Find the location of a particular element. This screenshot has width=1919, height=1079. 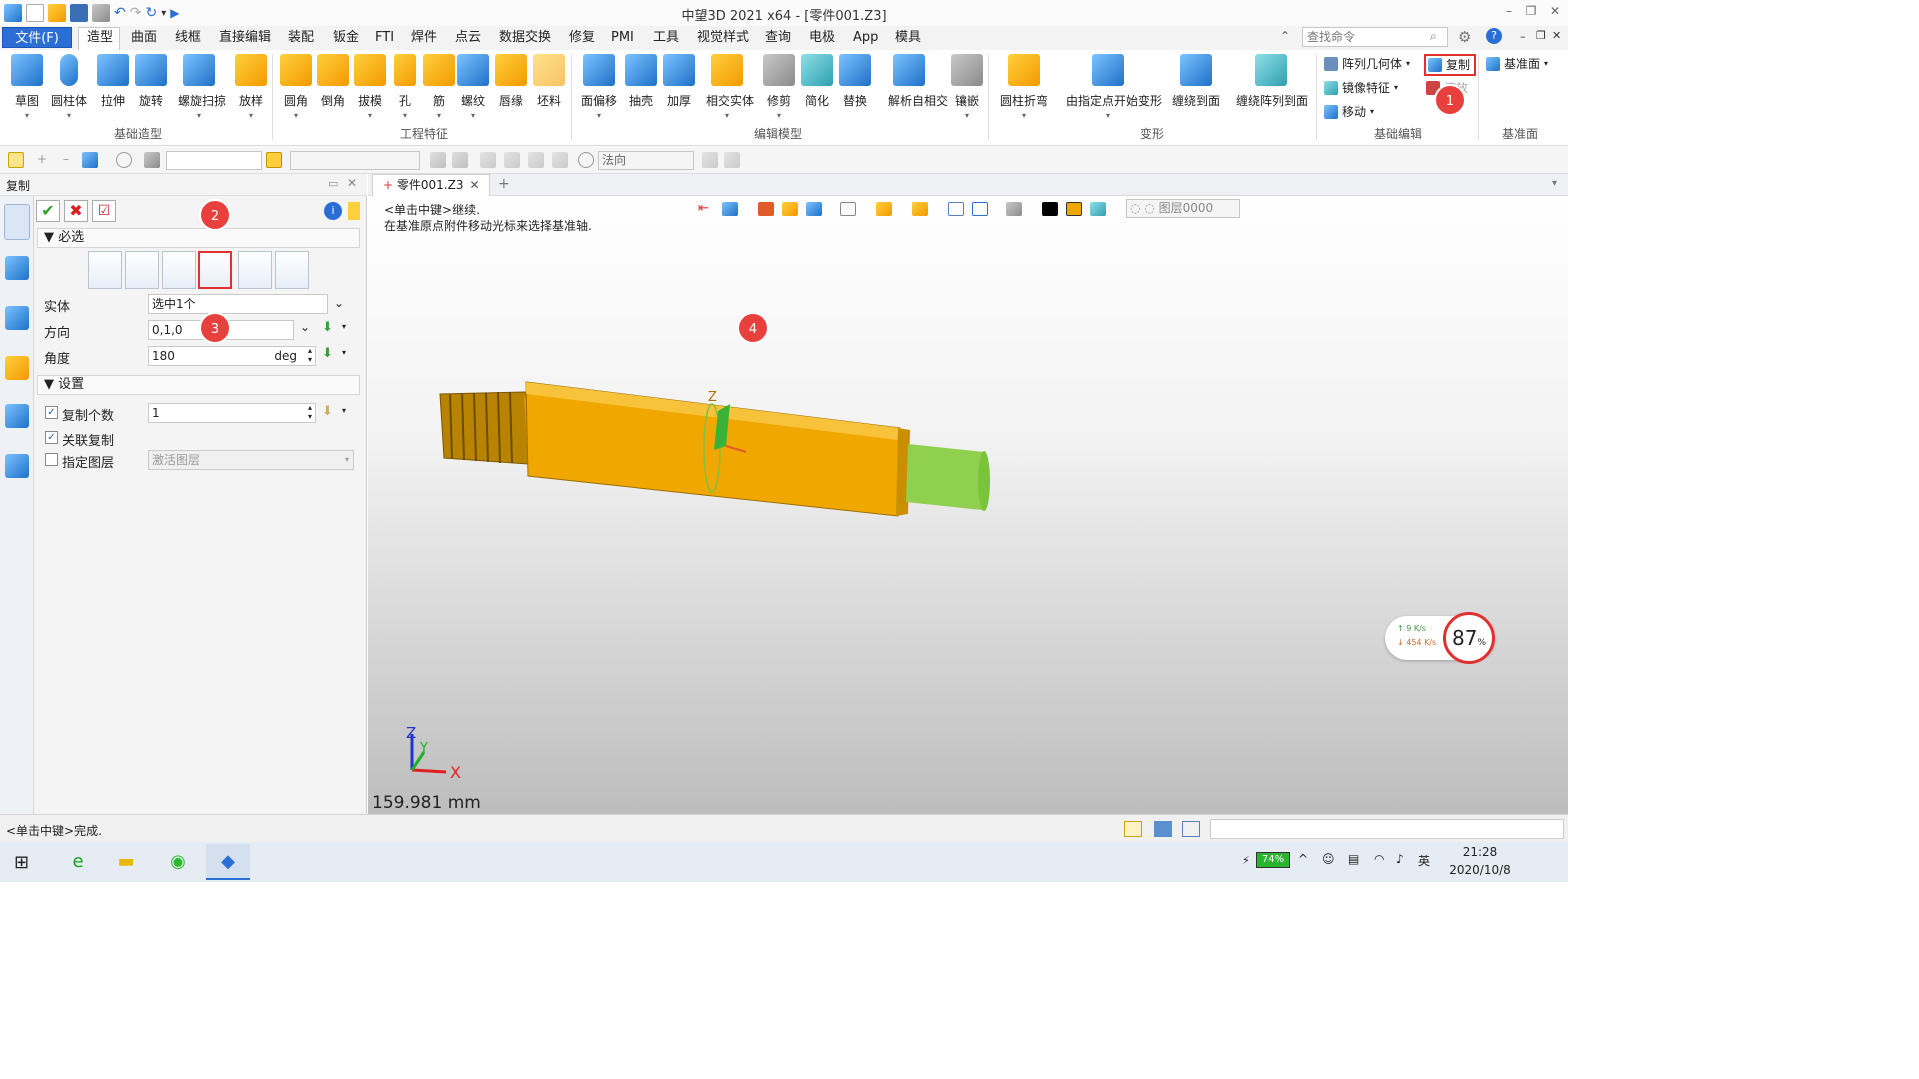

tab-visual-style: 视觉样式 is located at coordinates (723, 38).